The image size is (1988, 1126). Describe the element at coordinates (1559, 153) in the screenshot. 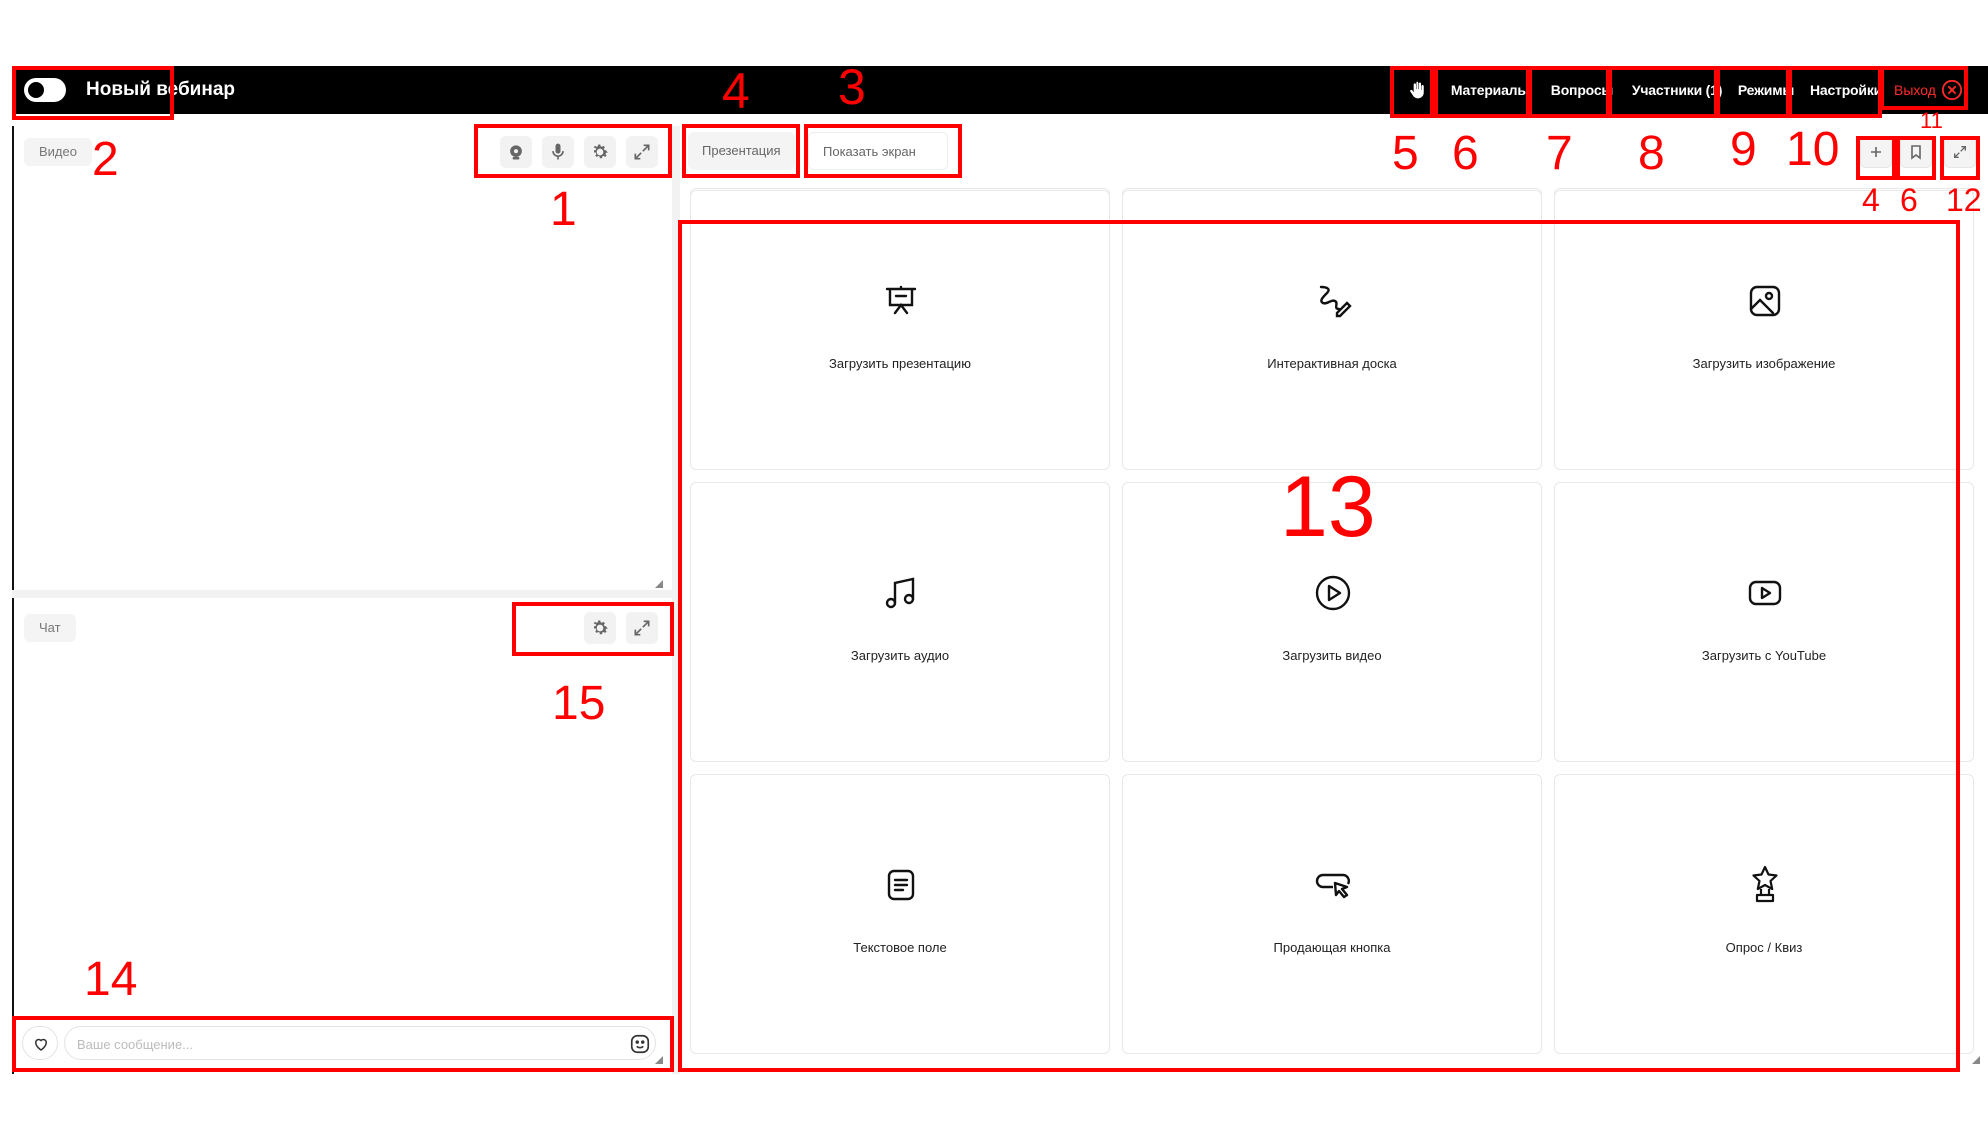

I see `annotation-number: 7` at that location.